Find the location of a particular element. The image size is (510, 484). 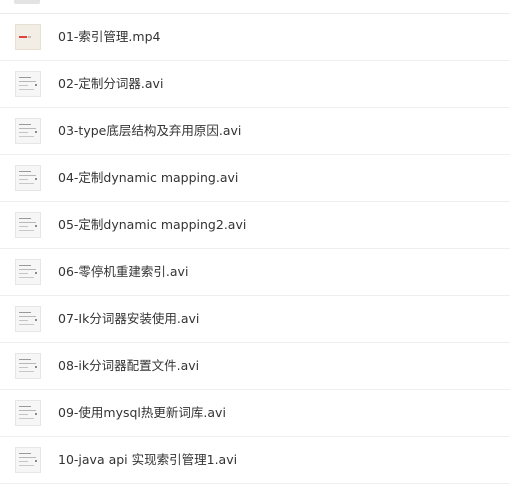

file-name: 07-Ik分词器安装使用.avi is located at coordinates (128, 319).